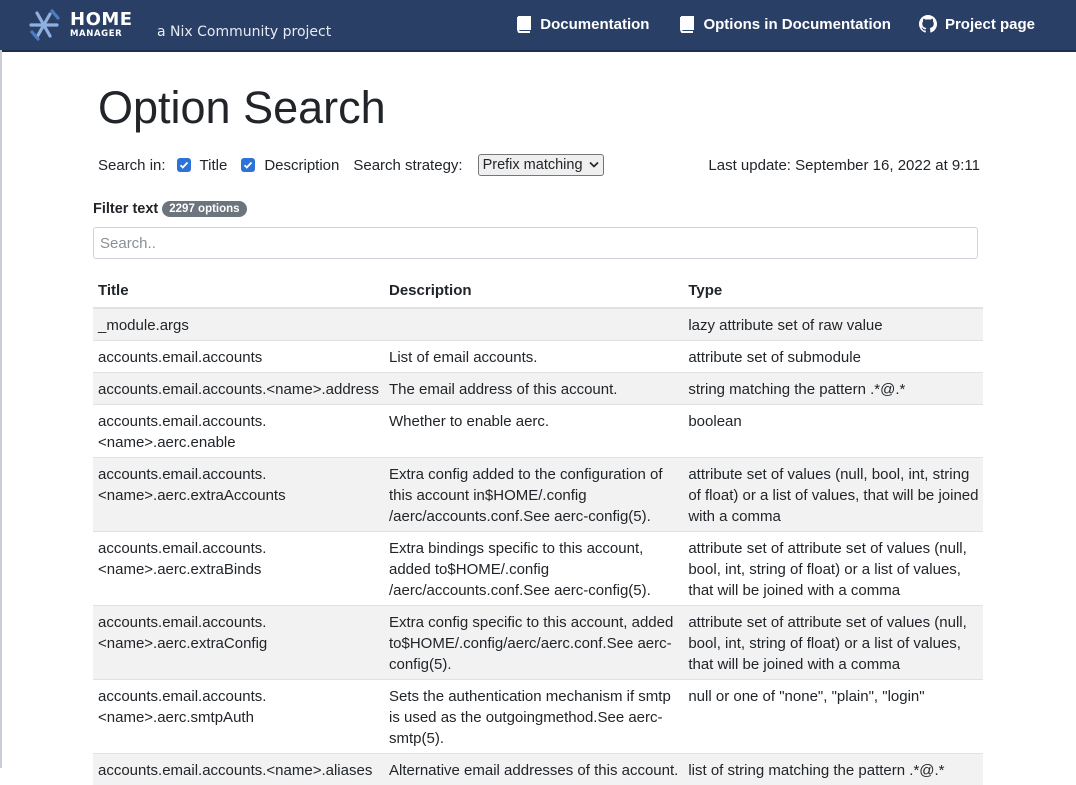 This screenshot has width=1076, height=785. I want to click on cell-type: string matching the pattern .*@.*, so click(833, 389).